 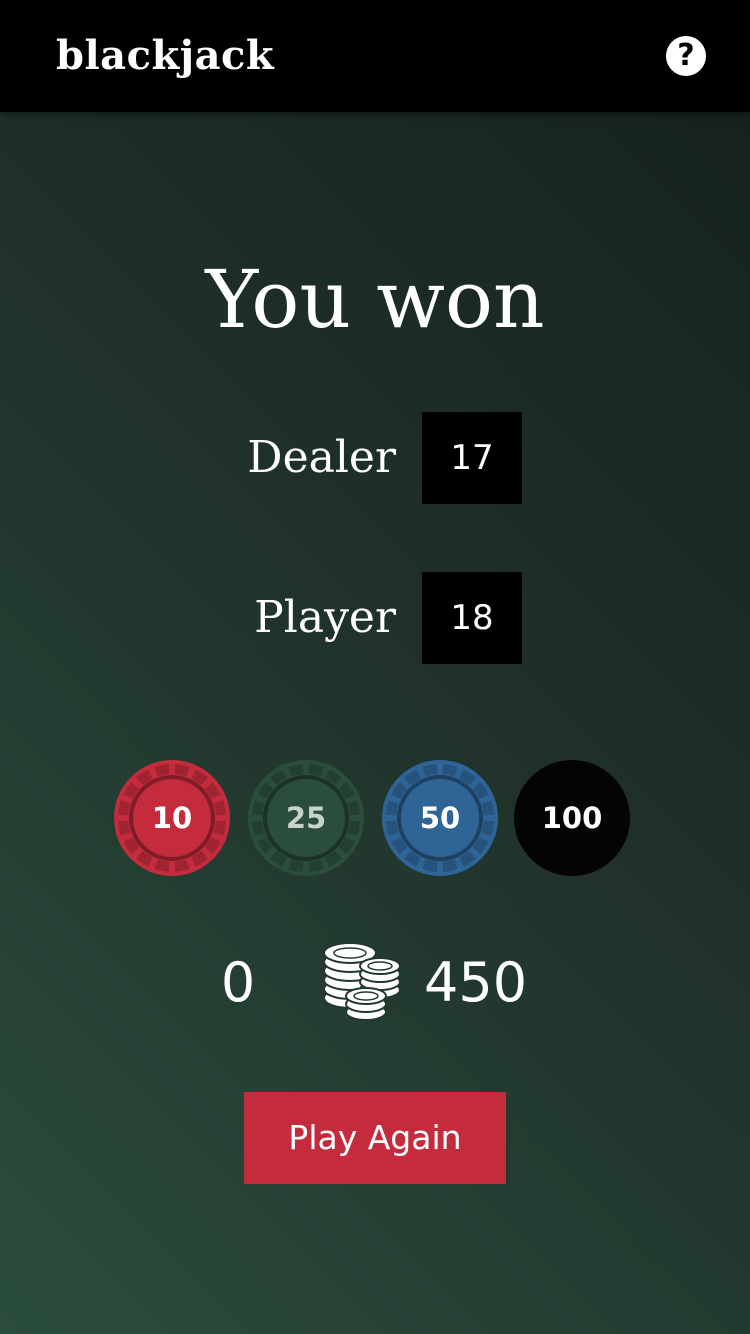 What do you see at coordinates (362, 981) in the screenshot?
I see `coins-stack-icon` at bounding box center [362, 981].